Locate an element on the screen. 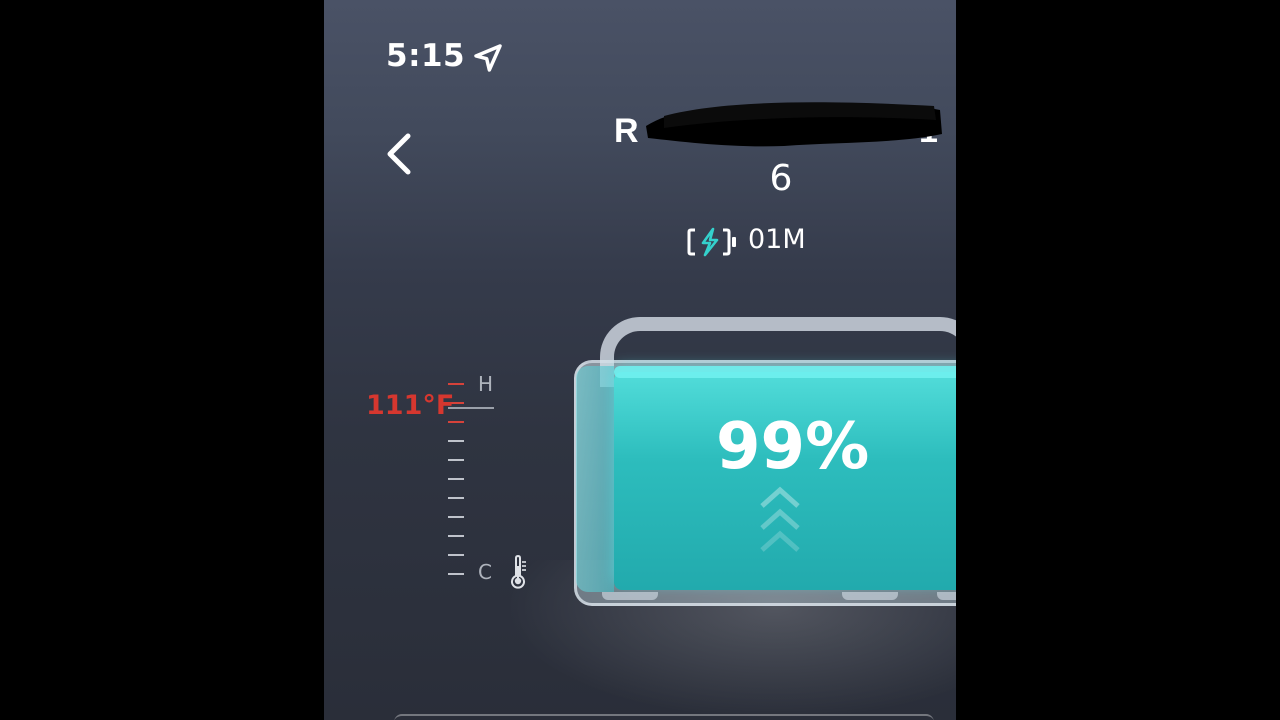  gauge-low-label: C is located at coordinates (485, 572).